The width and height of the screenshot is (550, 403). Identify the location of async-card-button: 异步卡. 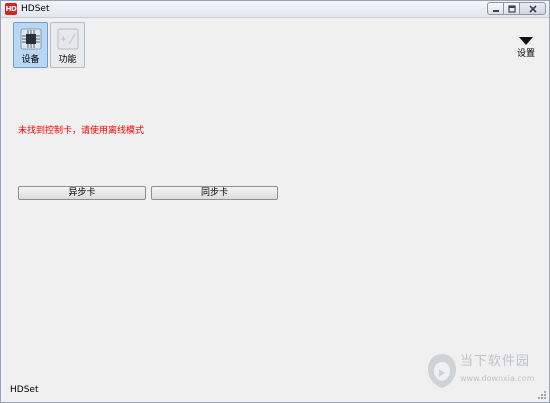
(82, 193).